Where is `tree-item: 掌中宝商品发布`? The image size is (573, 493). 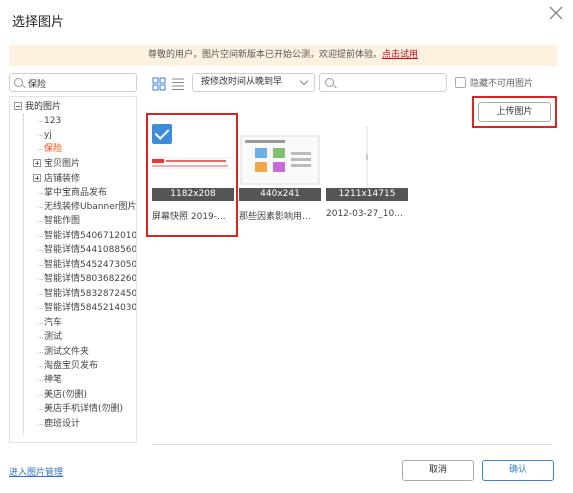 tree-item: 掌中宝商品发布 is located at coordinates (72, 193).